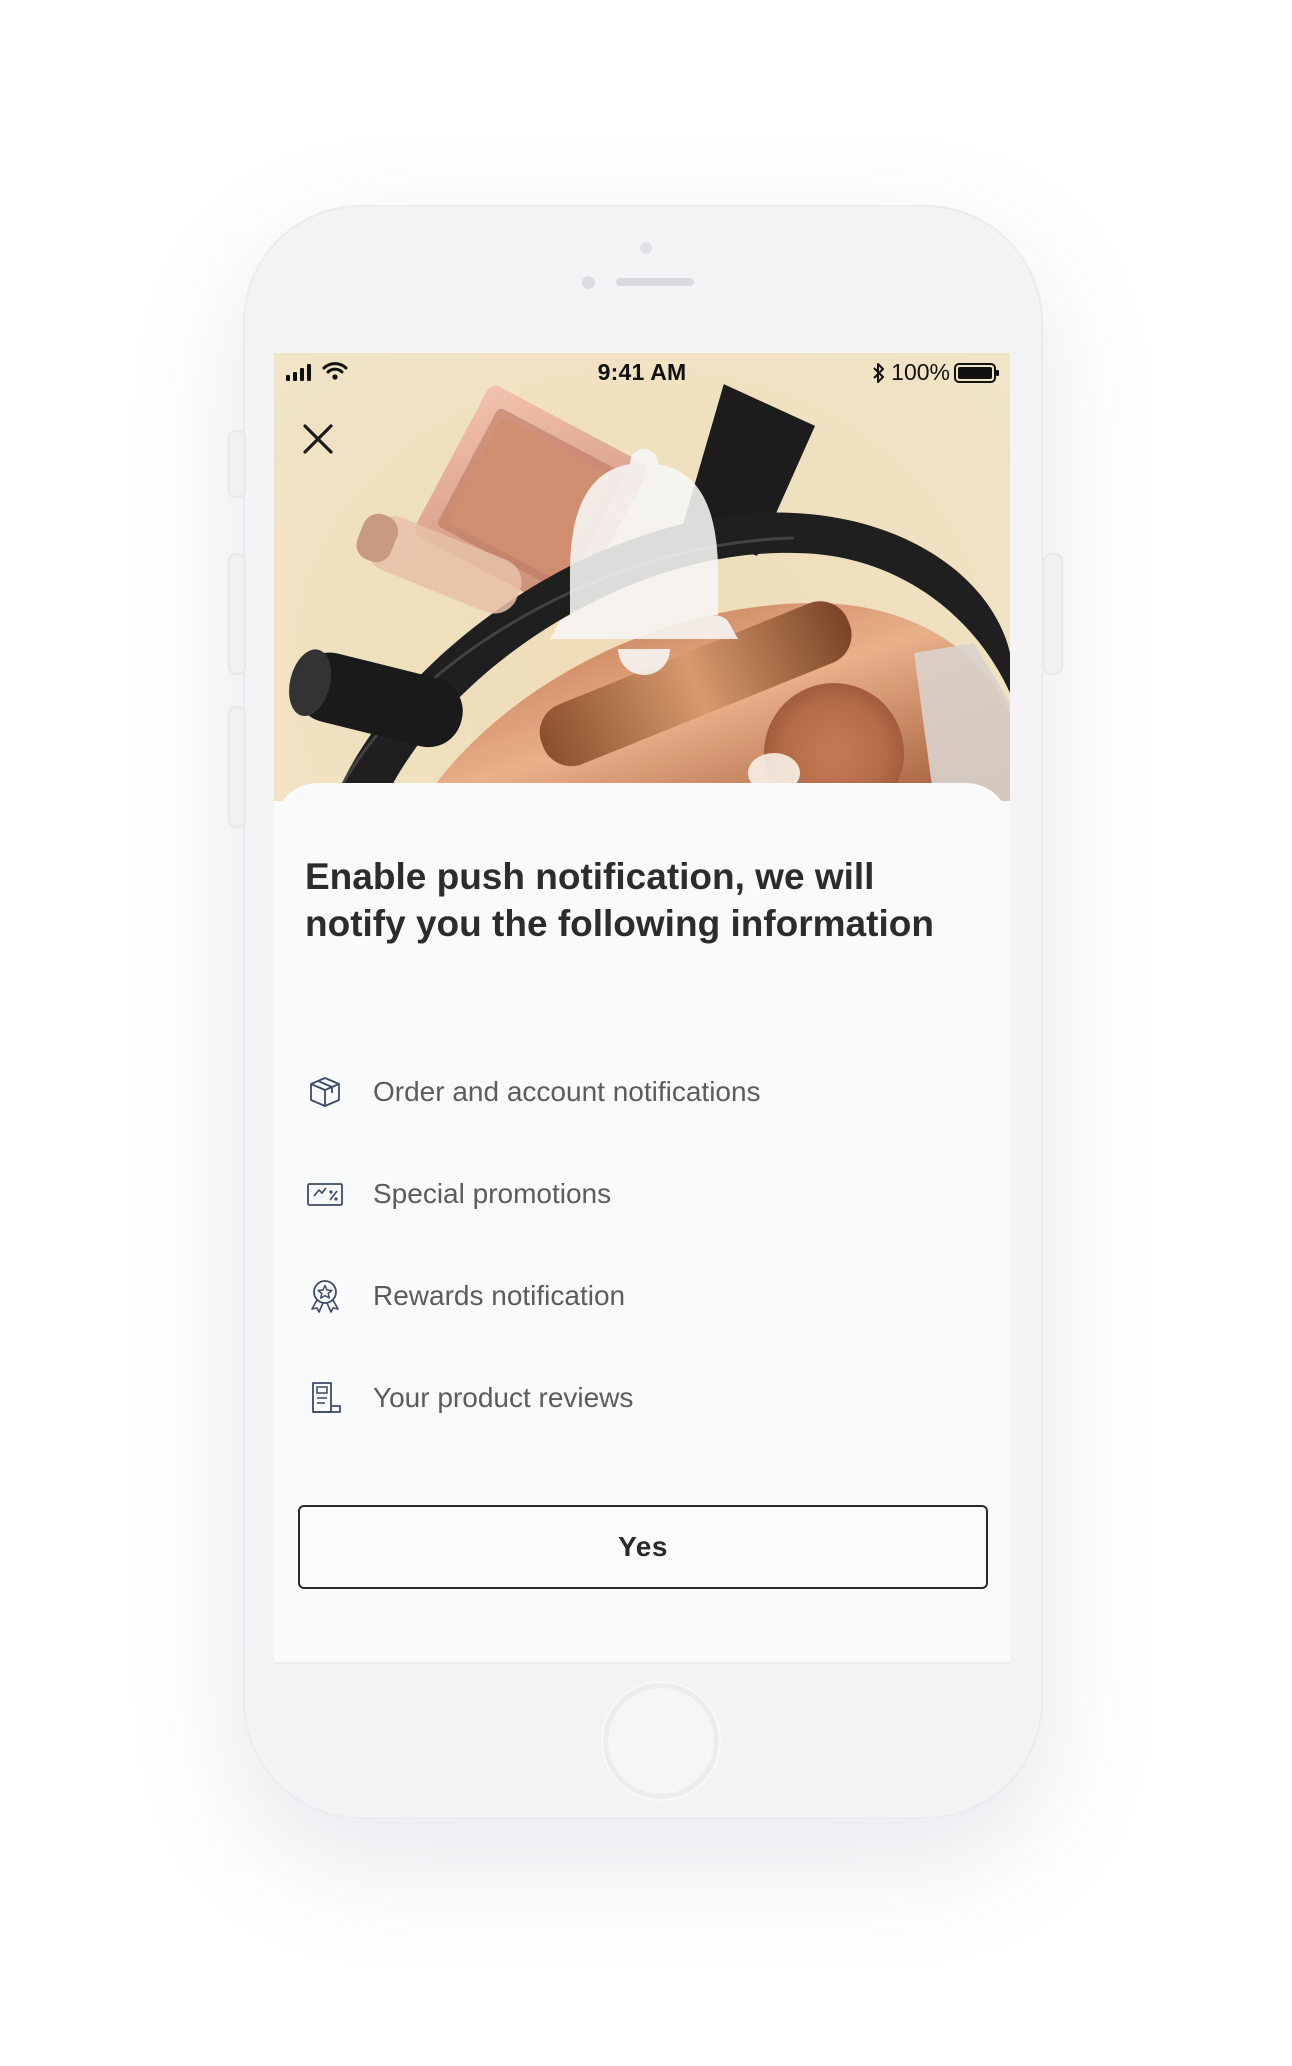 This screenshot has height=2066, width=1292. Describe the element at coordinates (1053, 614) in the screenshot. I see `power-button` at that location.